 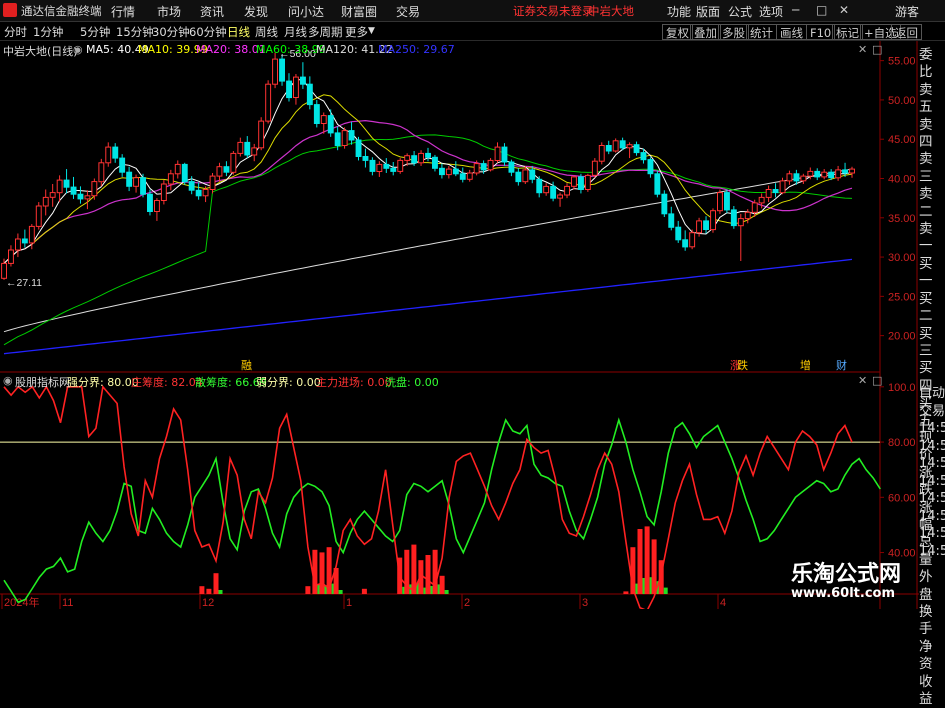 What do you see at coordinates (169, 11) in the screenshot?
I see `menu-item-market: 市场` at bounding box center [169, 11].